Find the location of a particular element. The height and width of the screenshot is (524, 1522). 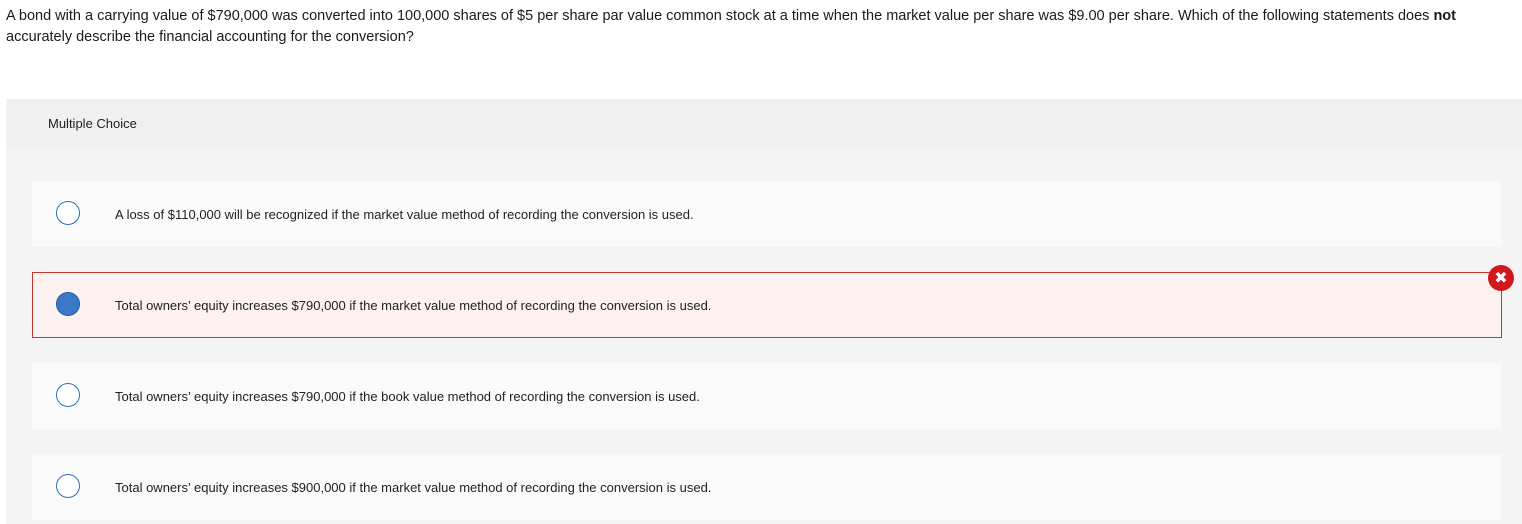

question-emphasis: not is located at coordinates (1444, 16).